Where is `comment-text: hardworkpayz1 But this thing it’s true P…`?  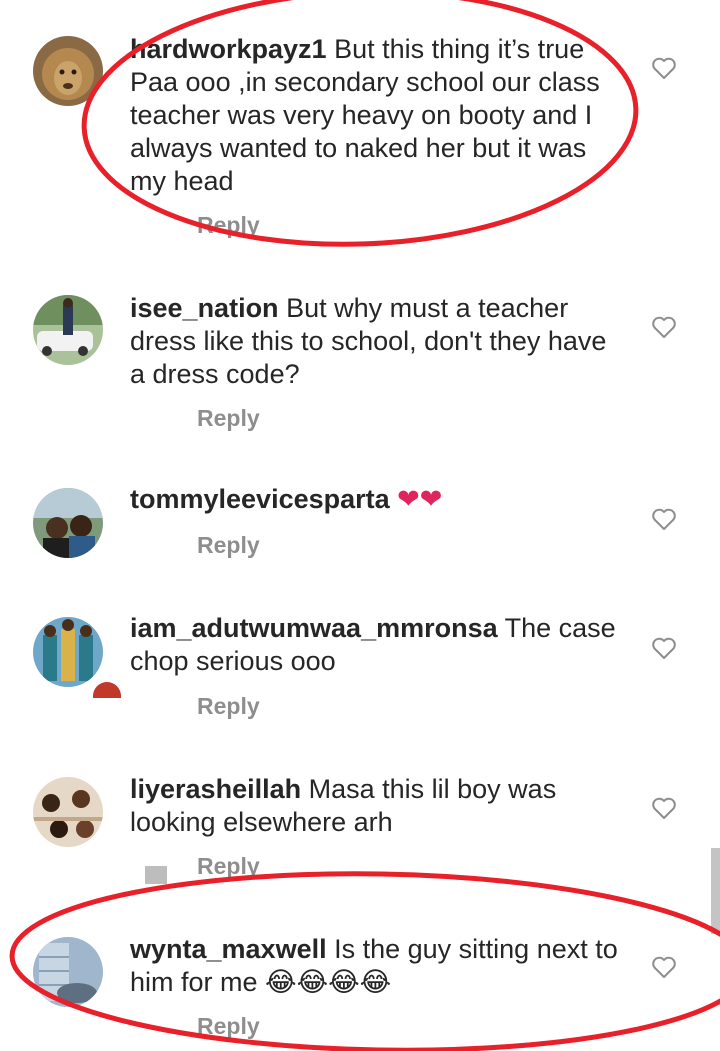
comment-text: hardworkpayz1 But this thing it’s true P… is located at coordinates (377, 115).